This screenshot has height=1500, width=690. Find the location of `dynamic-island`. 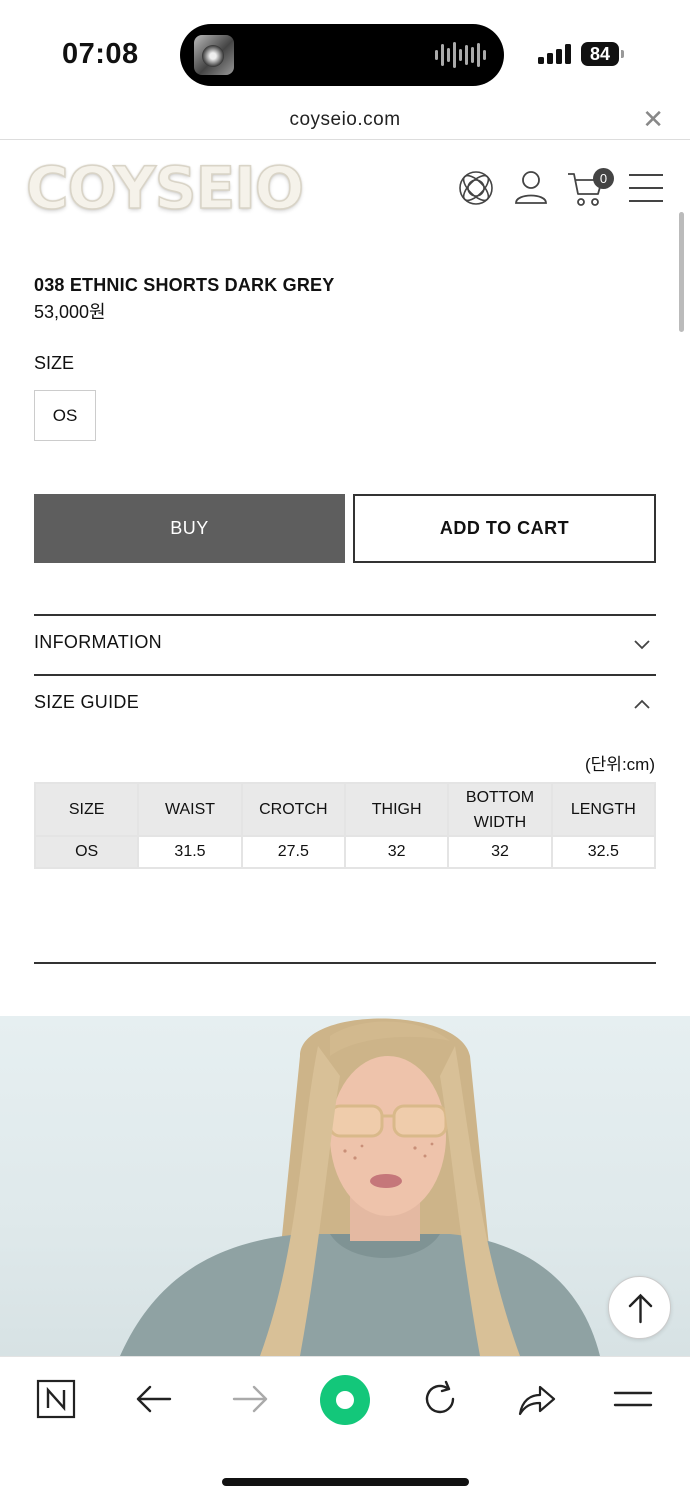

dynamic-island is located at coordinates (342, 55).